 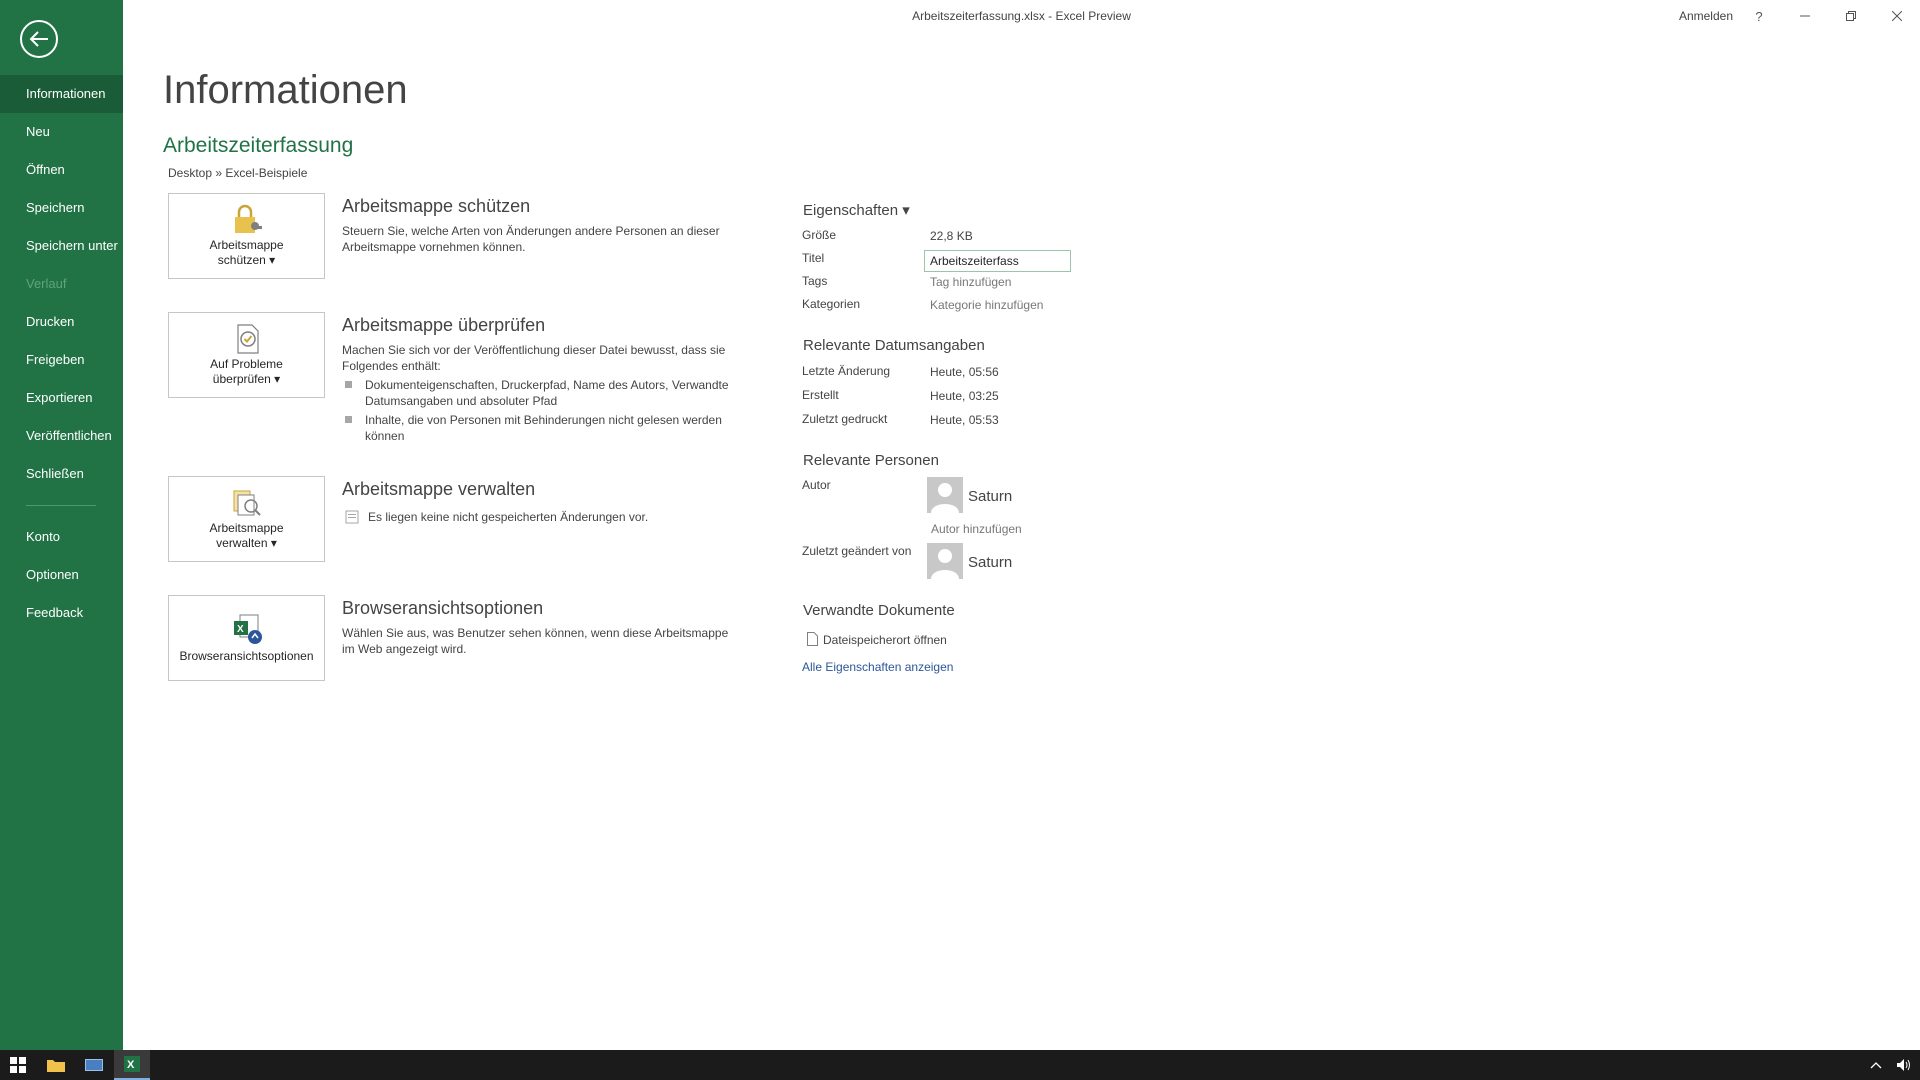 What do you see at coordinates (46, 283) in the screenshot?
I see `nav-item-verlauf: Verlauf` at bounding box center [46, 283].